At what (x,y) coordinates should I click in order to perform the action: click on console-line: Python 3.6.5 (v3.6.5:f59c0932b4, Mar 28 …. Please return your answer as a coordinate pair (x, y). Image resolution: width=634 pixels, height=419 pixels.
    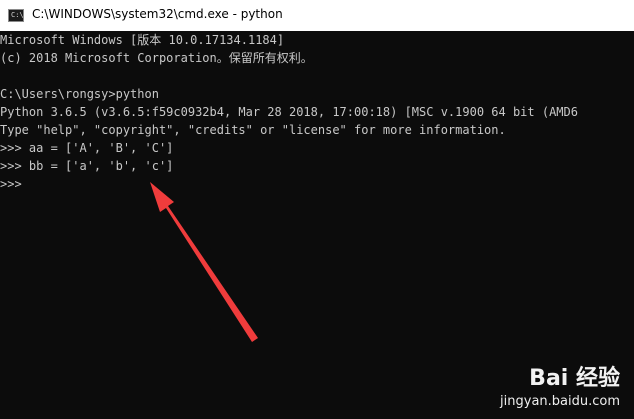
    Looking at the image, I should click on (289, 112).